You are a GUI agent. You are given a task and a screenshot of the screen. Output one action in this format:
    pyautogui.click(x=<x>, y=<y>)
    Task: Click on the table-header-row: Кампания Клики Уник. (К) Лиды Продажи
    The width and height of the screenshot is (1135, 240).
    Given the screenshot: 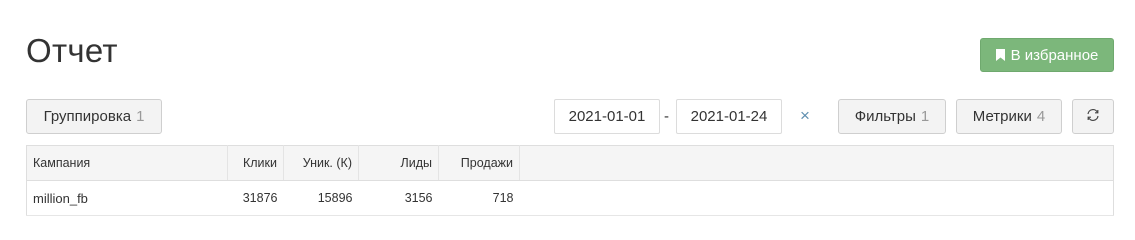 What is the action you would take?
    pyautogui.click(x=570, y=163)
    